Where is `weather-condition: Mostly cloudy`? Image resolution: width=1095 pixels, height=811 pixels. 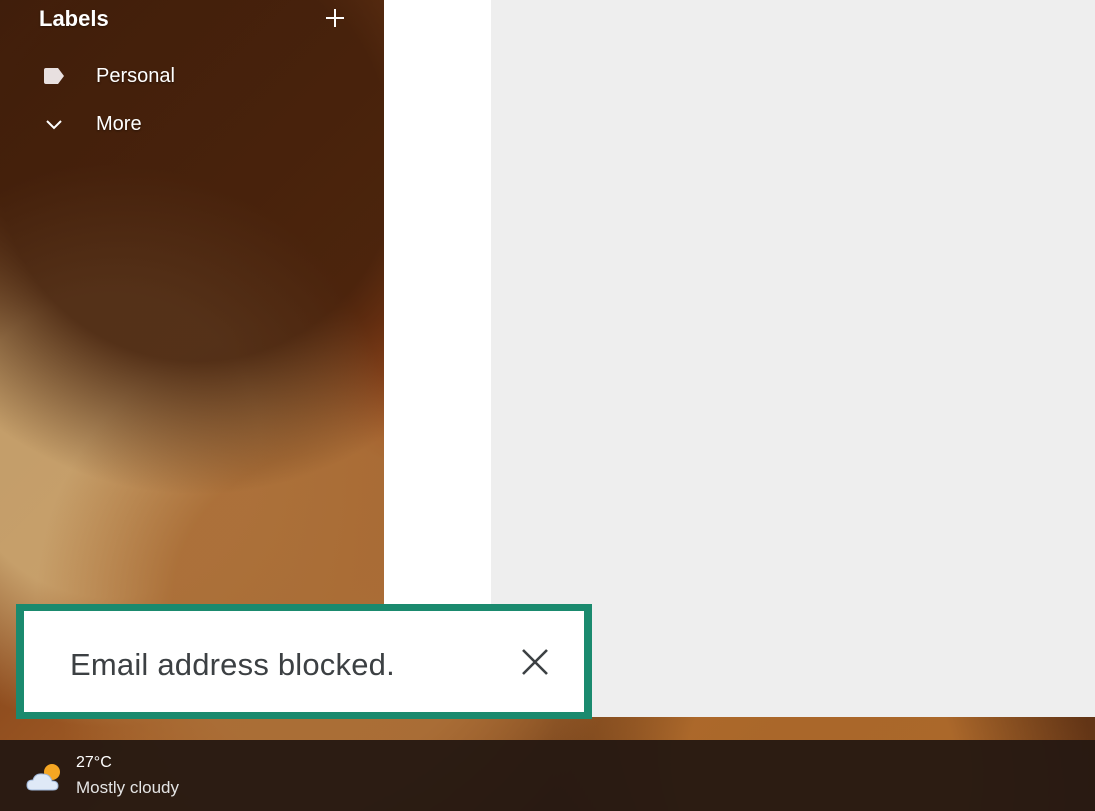
weather-condition: Mostly cloudy is located at coordinates (127, 787).